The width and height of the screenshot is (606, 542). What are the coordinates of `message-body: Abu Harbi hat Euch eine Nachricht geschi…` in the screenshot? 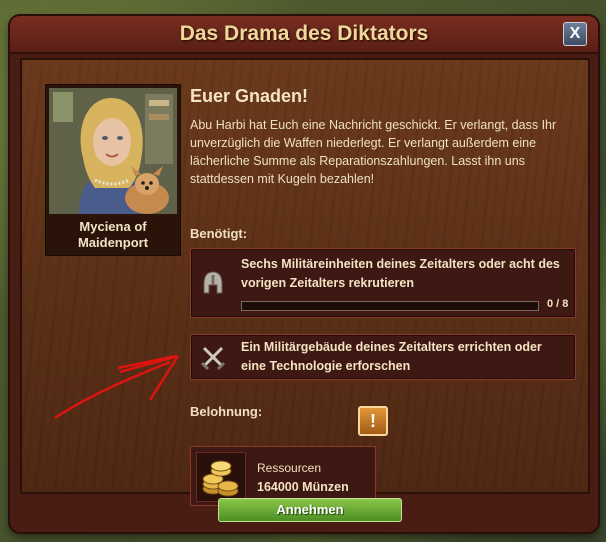 It's located at (373, 152).